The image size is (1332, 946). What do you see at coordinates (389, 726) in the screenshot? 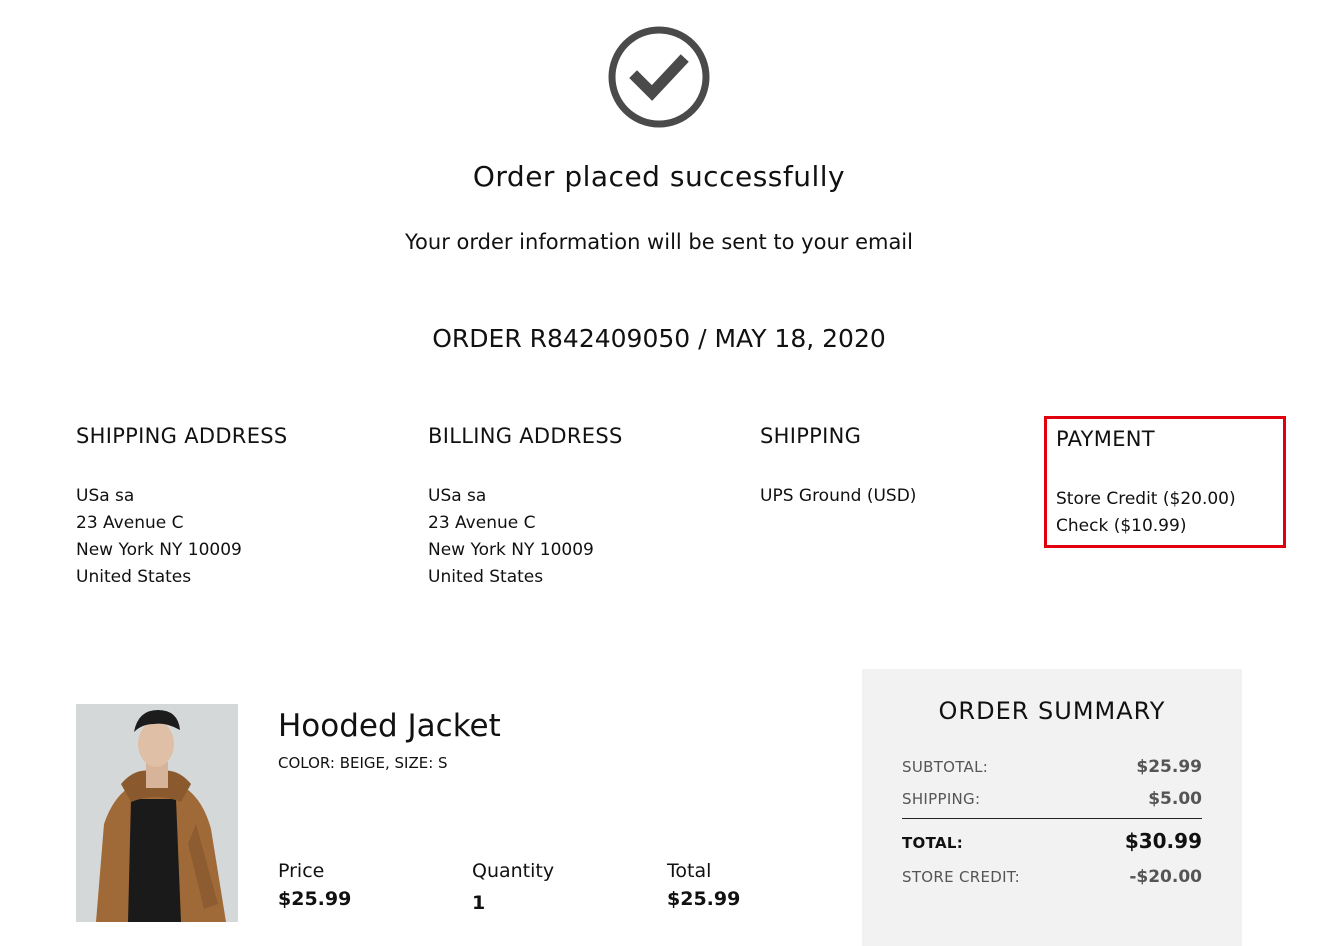
I see `product-name: Hooded Jacket` at bounding box center [389, 726].